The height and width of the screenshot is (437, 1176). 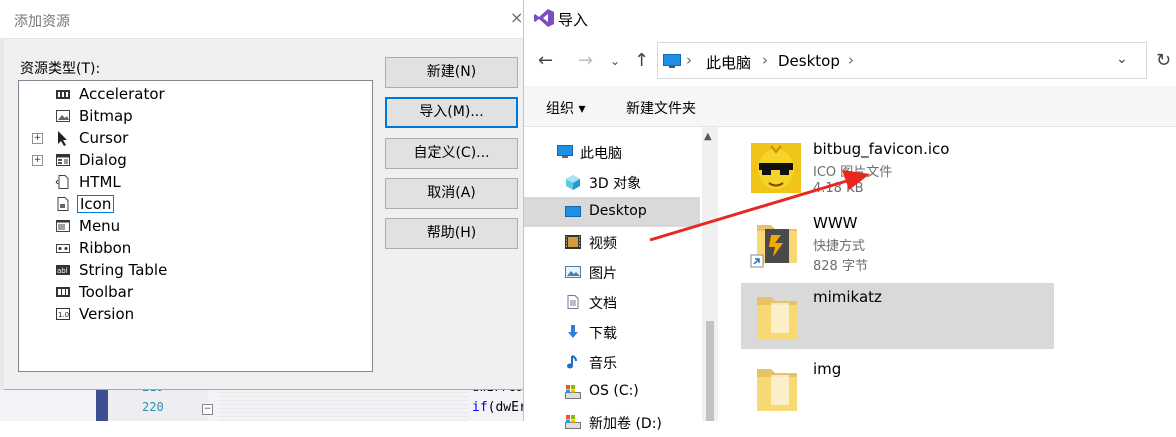 What do you see at coordinates (603, 244) in the screenshot?
I see `nav-item-label: 视频` at bounding box center [603, 244].